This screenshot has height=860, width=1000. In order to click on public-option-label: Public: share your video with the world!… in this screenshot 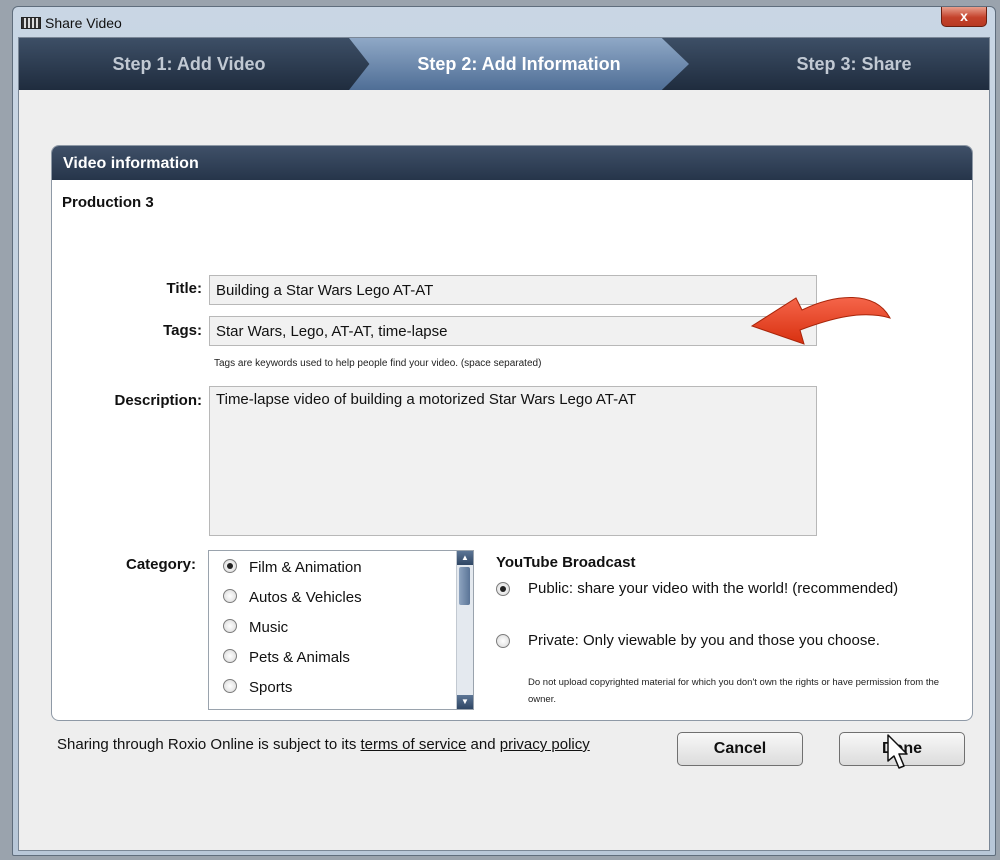, I will do `click(713, 588)`.